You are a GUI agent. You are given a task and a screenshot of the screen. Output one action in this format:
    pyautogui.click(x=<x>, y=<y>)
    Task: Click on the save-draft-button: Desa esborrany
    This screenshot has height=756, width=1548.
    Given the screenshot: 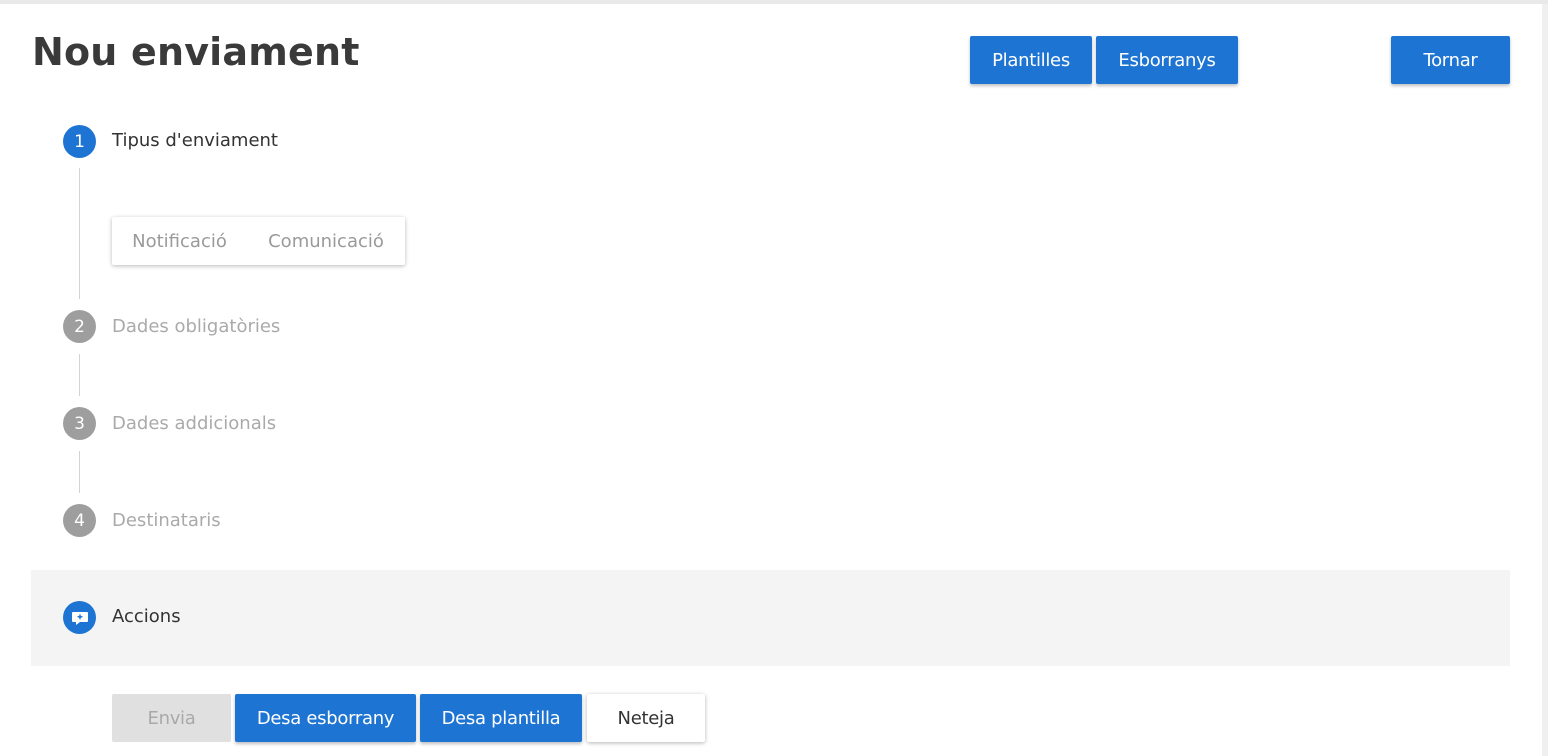 What is the action you would take?
    pyautogui.click(x=325, y=718)
    